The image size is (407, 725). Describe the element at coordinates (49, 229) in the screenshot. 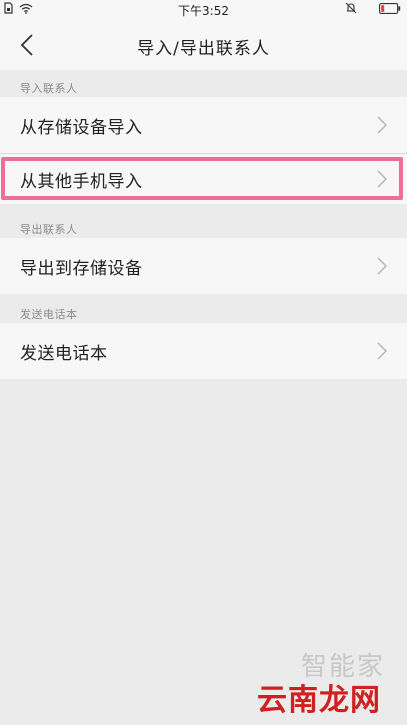

I see `section-label-export: 导出联系人` at that location.